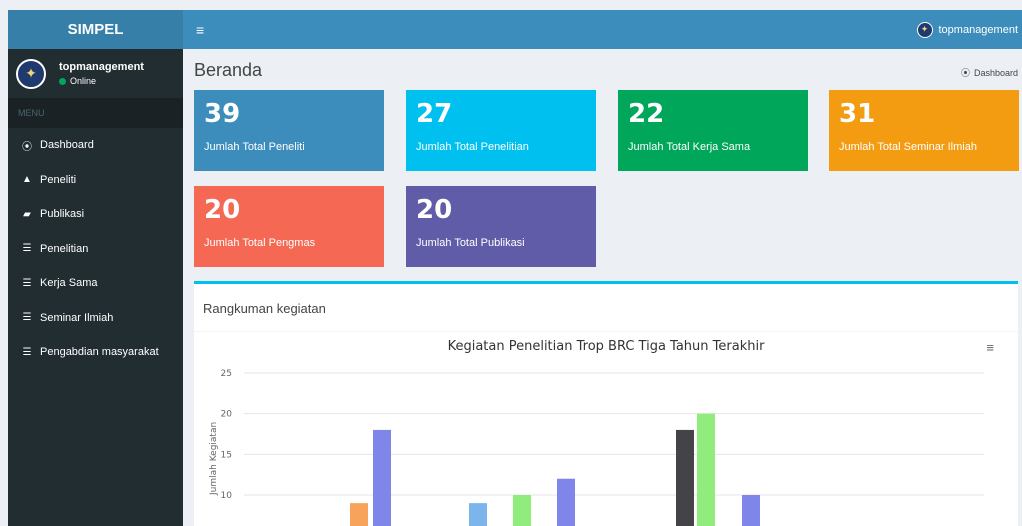 The height and width of the screenshot is (526, 1022). I want to click on sidebar-item-kerja-sama: ☰ Kerja Sama, so click(95, 283).